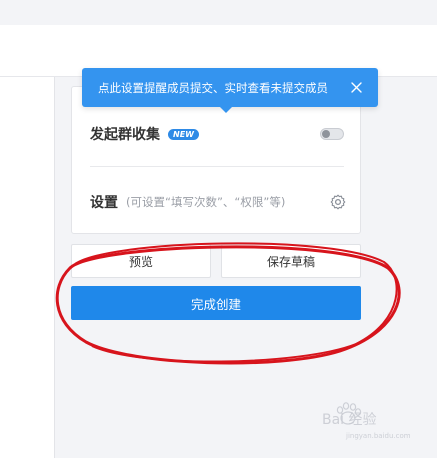  I want to click on settings-title: 设置, so click(104, 203).